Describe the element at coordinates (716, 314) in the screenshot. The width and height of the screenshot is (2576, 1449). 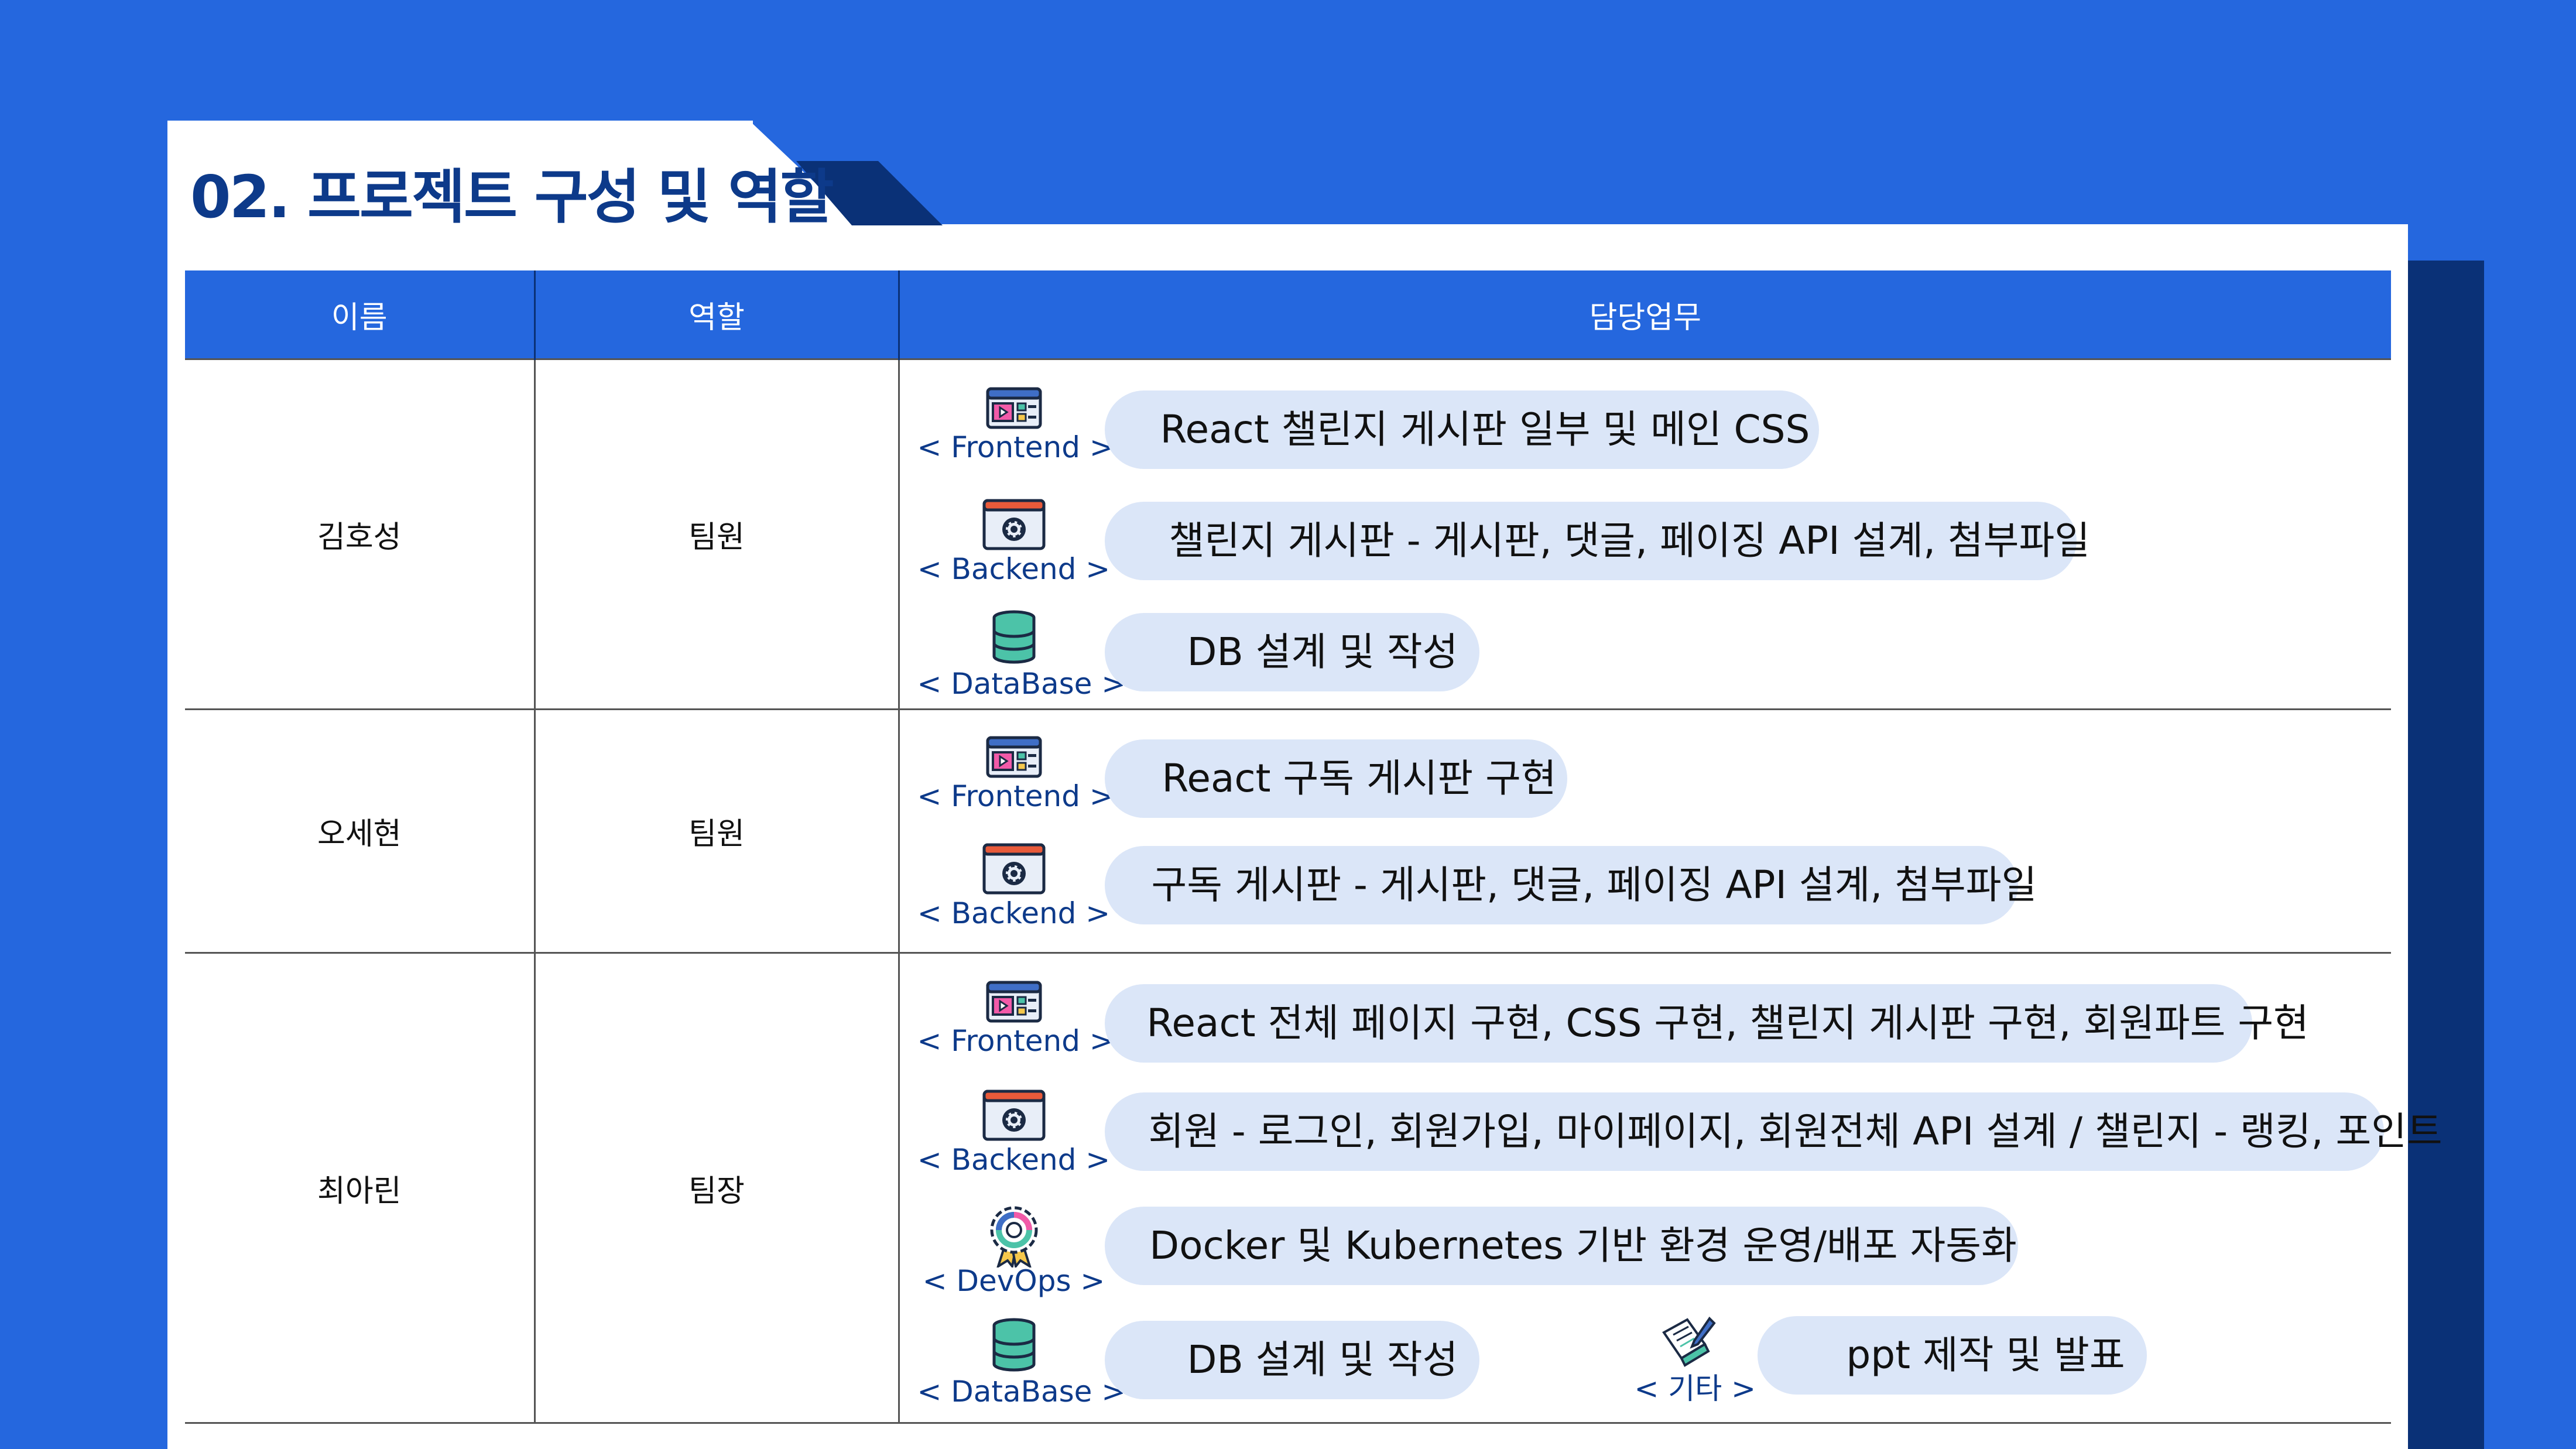
I see `header-role: 역할` at that location.